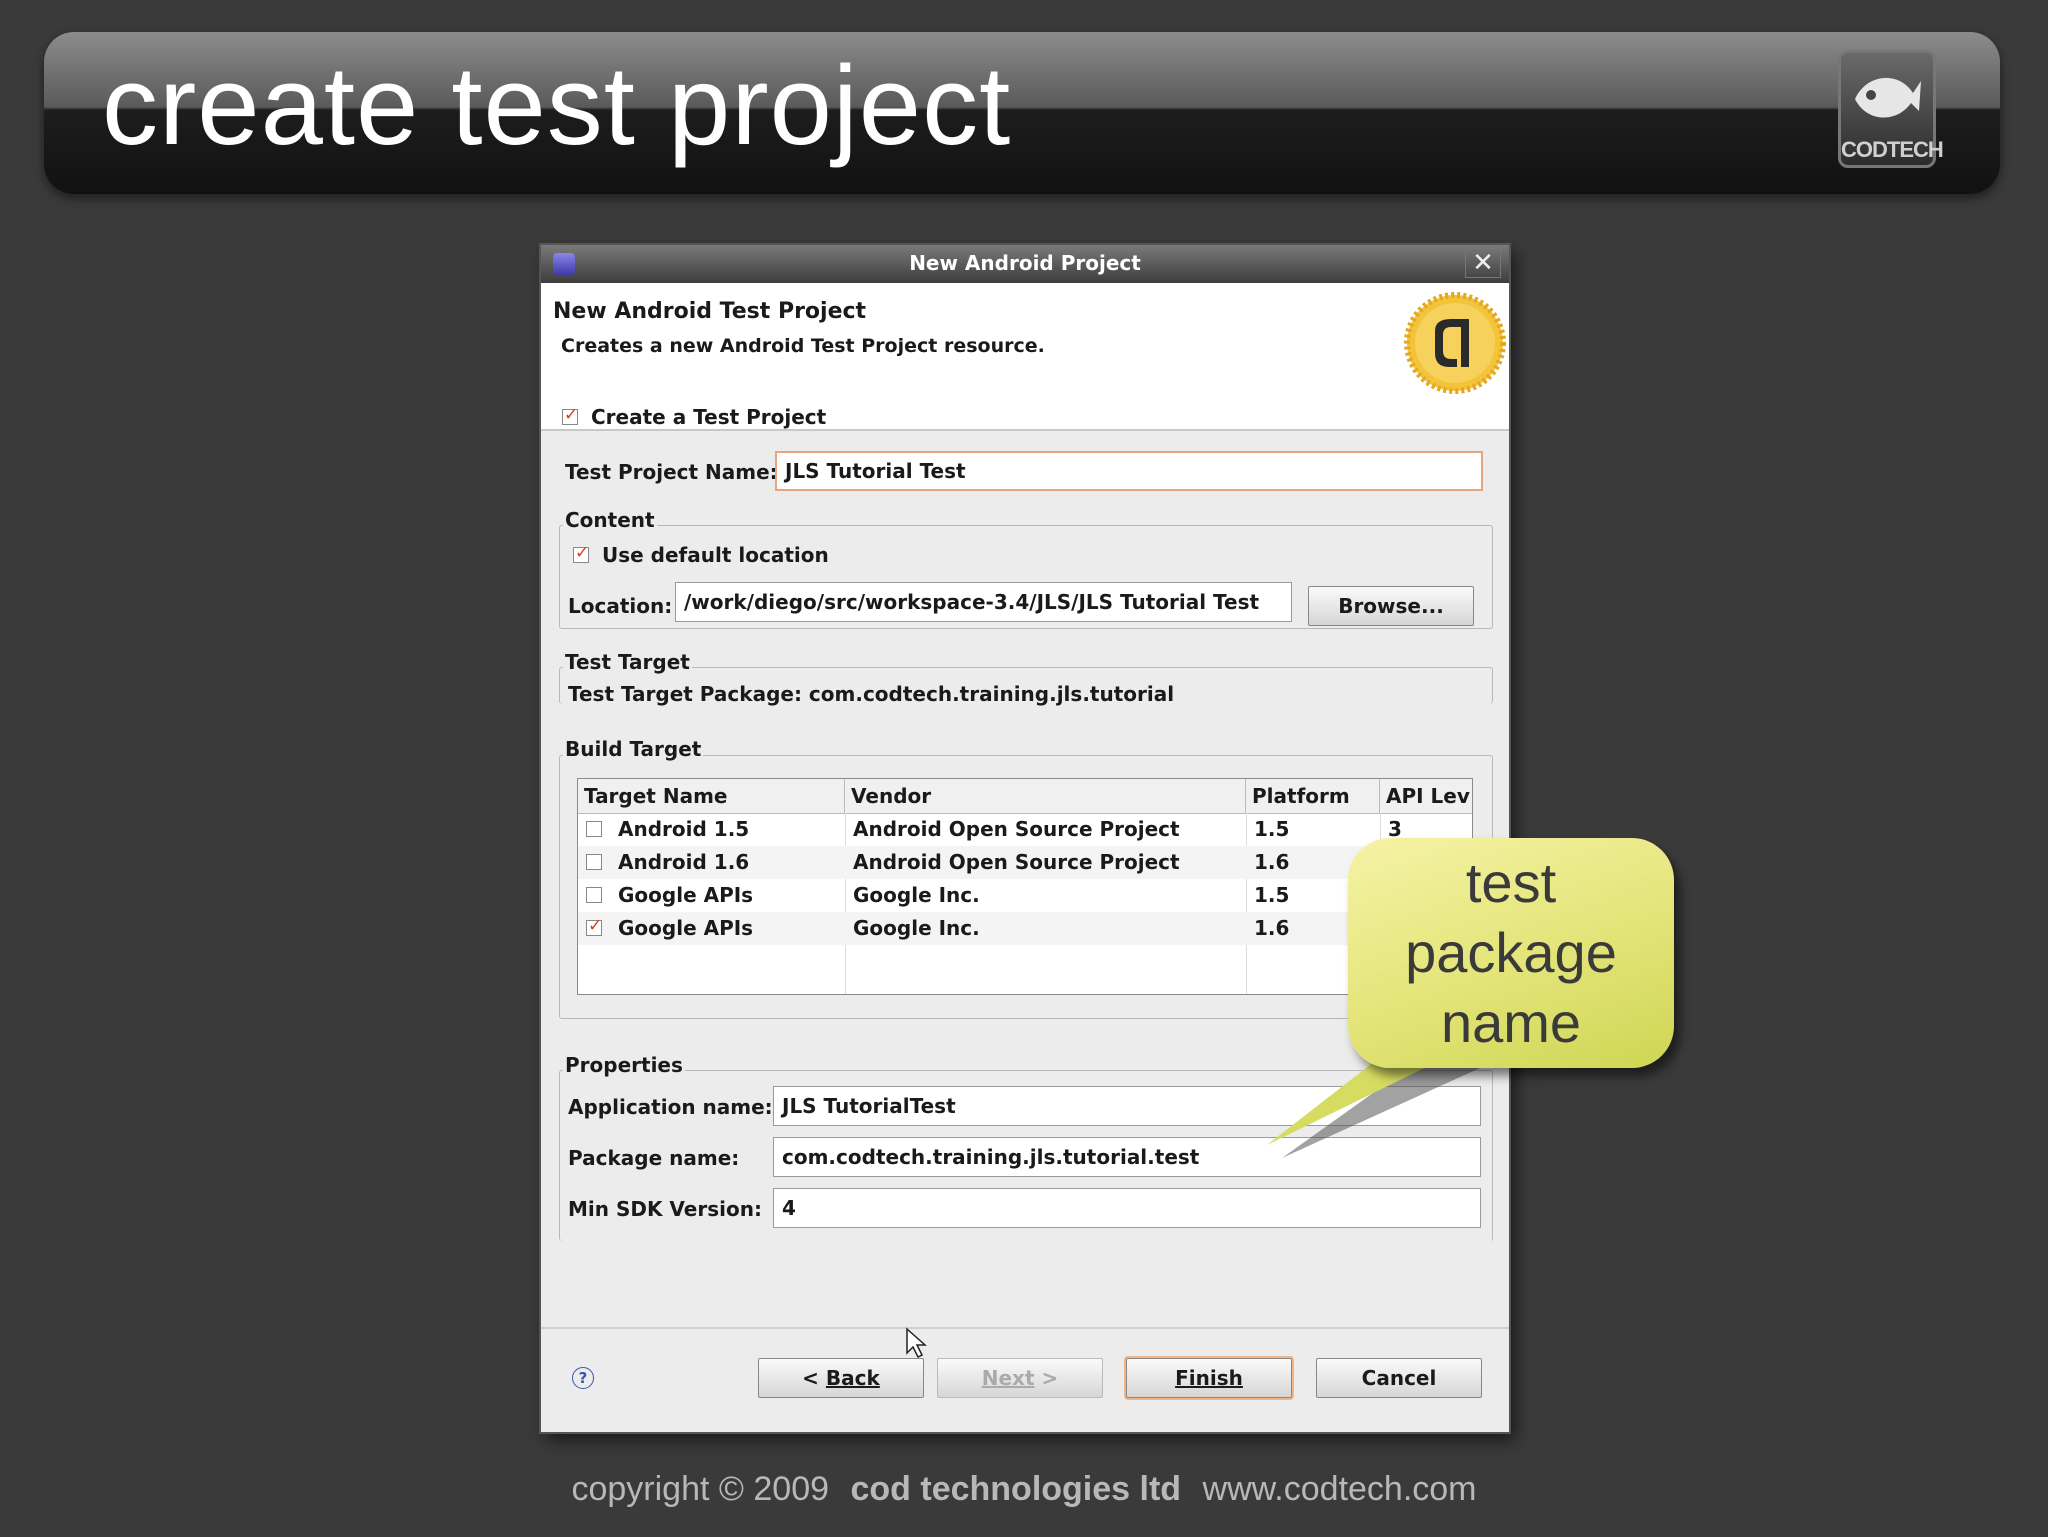 The width and height of the screenshot is (2048, 1537). I want to click on button-bar-separator, so click(1025, 1328).